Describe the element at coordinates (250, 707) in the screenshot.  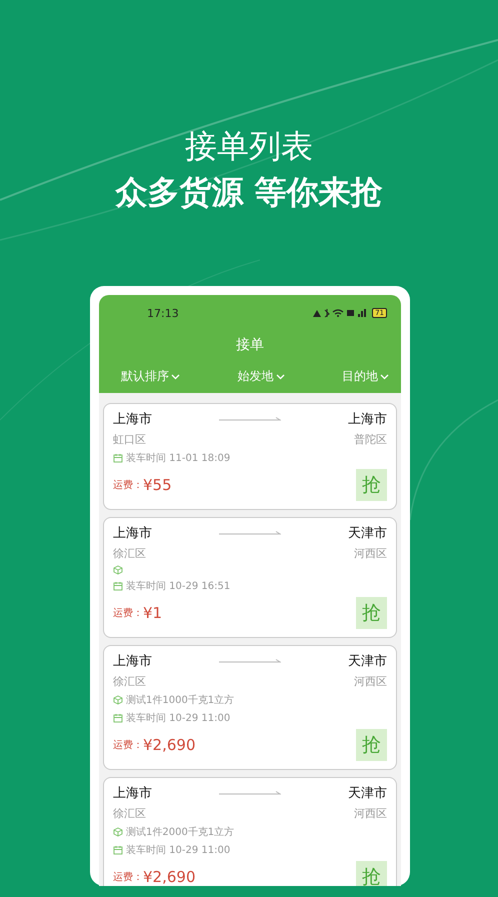
I see `order-card: 上海市 天津市 徐汇区 河西区 测试1件1000千克1立方 装车时间 10-29 11:00 运费：¥2,690 抢` at that location.